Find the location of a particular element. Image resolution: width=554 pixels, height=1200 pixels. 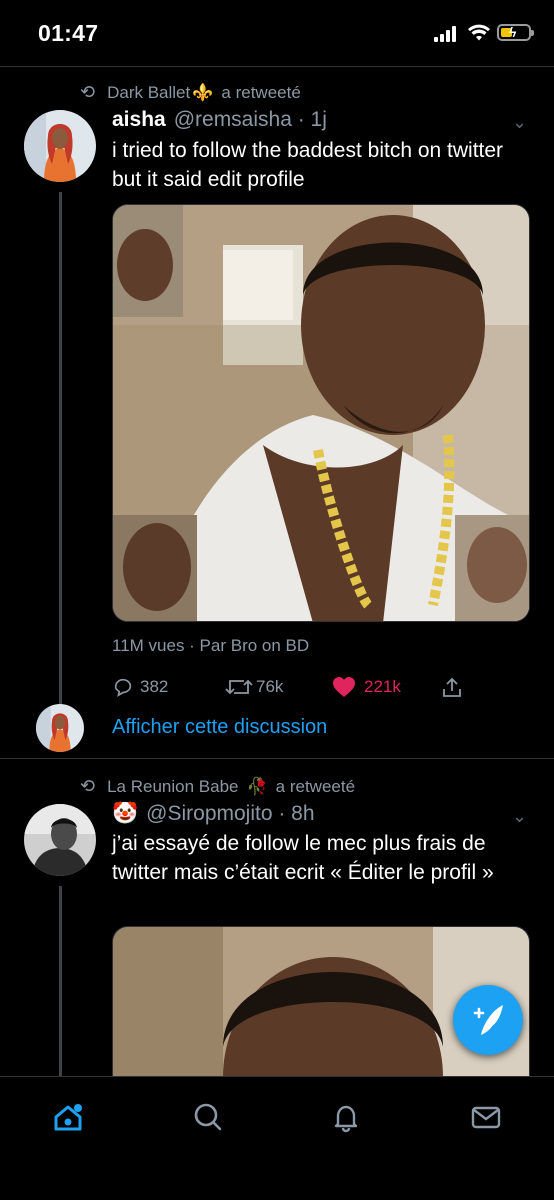

reply-button: 382 is located at coordinates (140, 687).